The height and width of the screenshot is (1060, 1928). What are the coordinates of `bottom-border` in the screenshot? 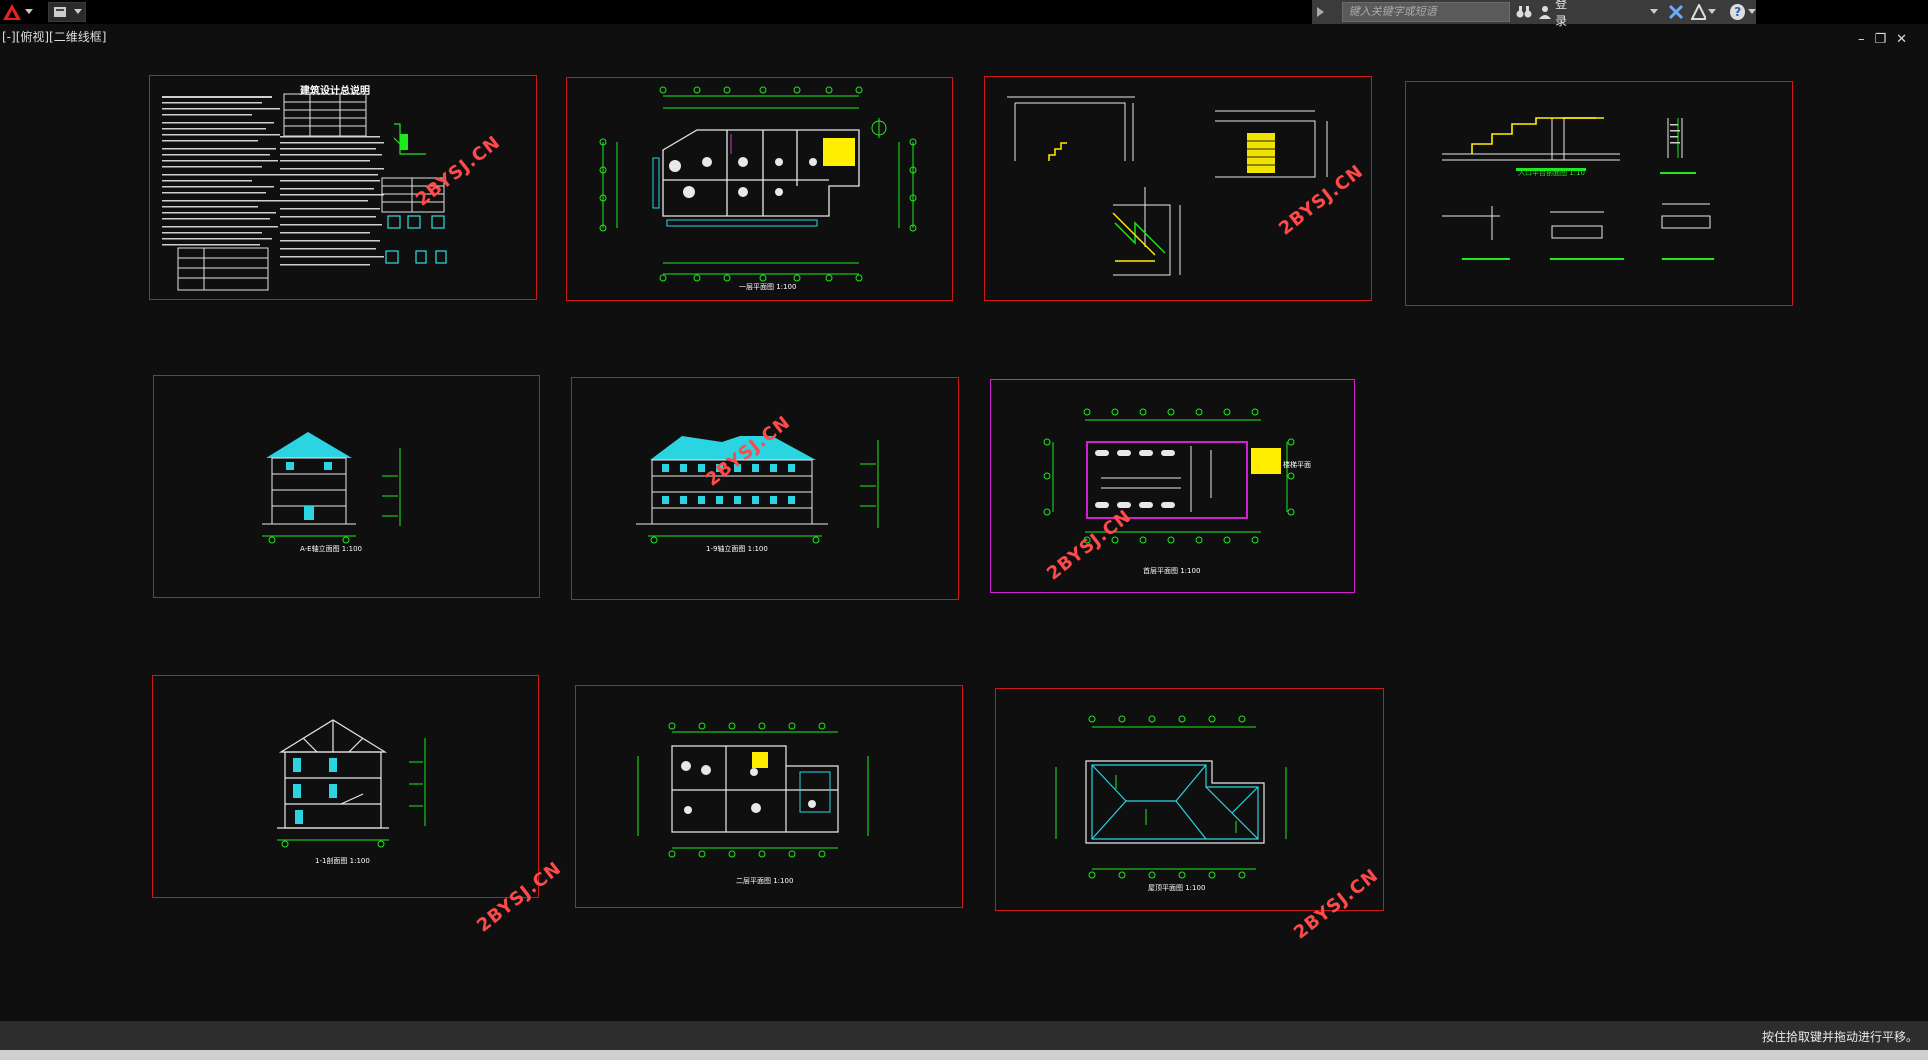 It's located at (964, 1055).